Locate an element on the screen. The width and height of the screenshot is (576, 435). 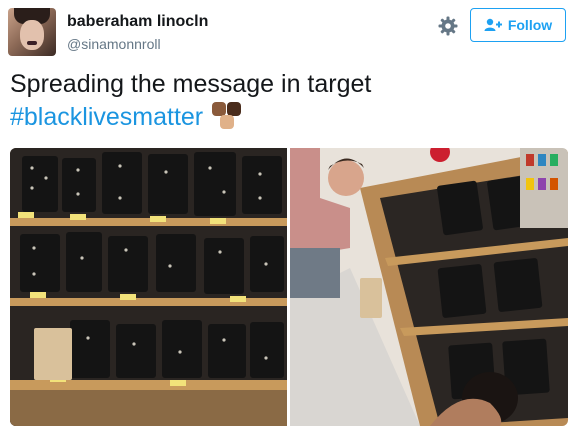
gear-icon is located at coordinates (448, 26).